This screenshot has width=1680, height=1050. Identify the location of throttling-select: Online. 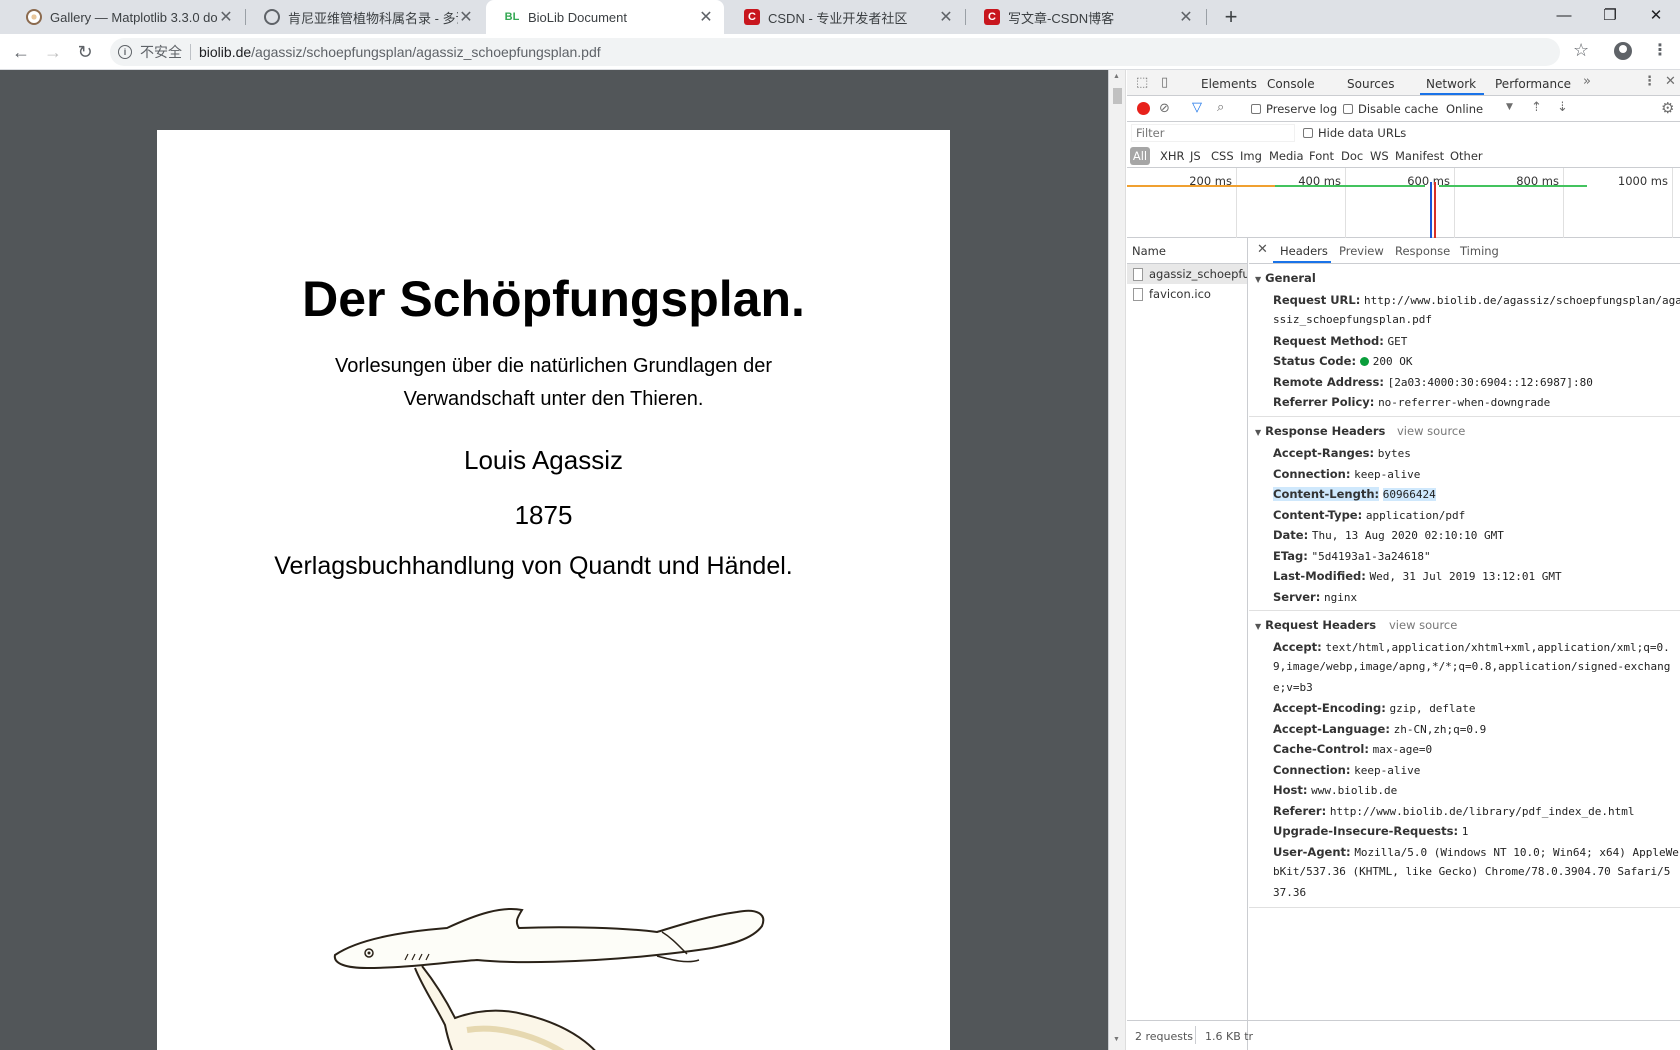
(1464, 109).